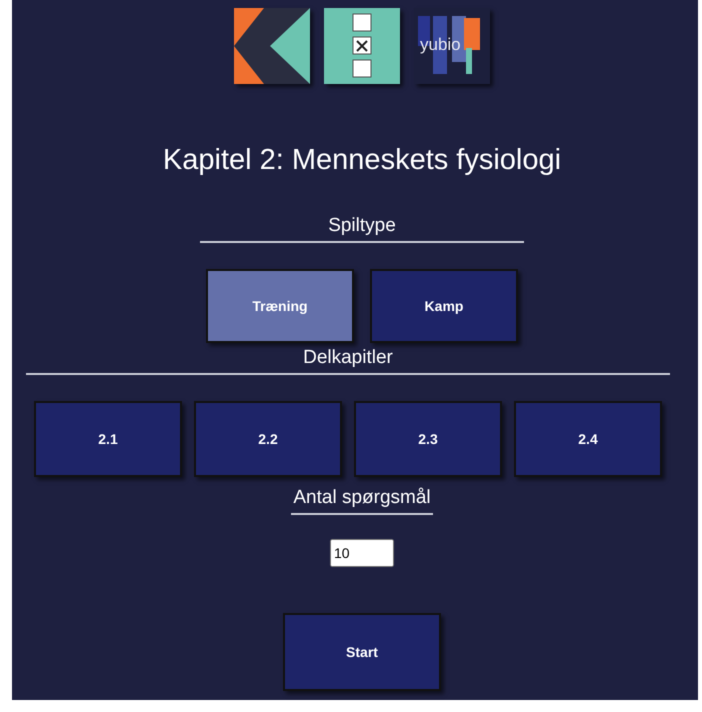 The width and height of the screenshot is (702, 712). Describe the element at coordinates (108, 439) in the screenshot. I see `subchapter-button: 2.1` at that location.